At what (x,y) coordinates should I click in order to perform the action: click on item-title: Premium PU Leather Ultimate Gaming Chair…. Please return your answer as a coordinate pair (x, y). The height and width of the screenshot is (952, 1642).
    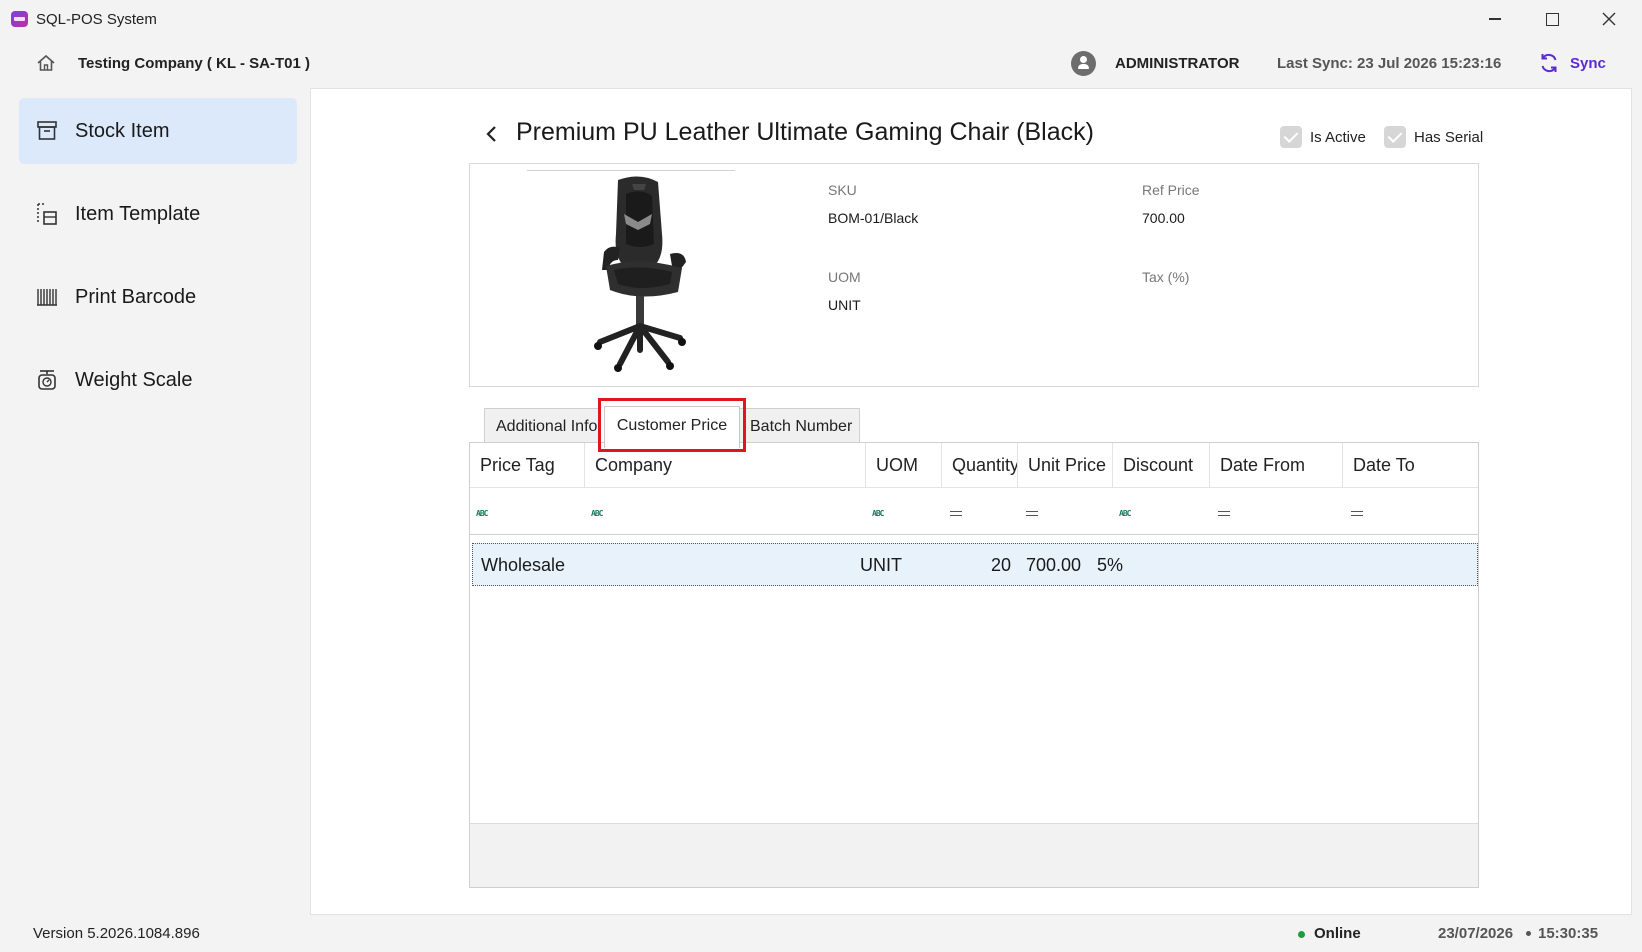
    Looking at the image, I should click on (805, 132).